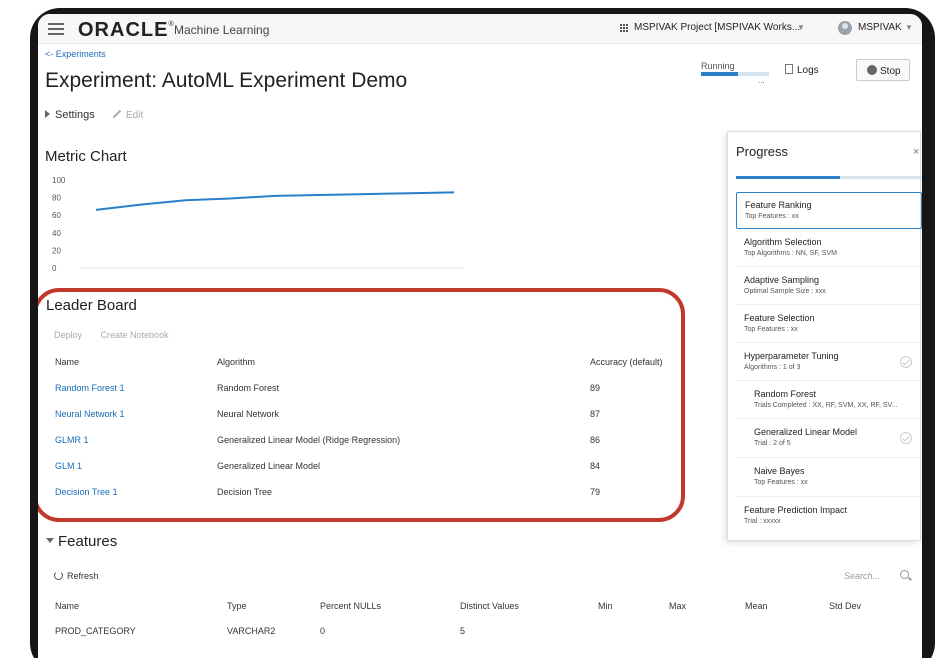 The width and height of the screenshot is (936, 658). Describe the element at coordinates (845, 606) in the screenshot. I see `column-header-std-dev: Std Dev` at that location.